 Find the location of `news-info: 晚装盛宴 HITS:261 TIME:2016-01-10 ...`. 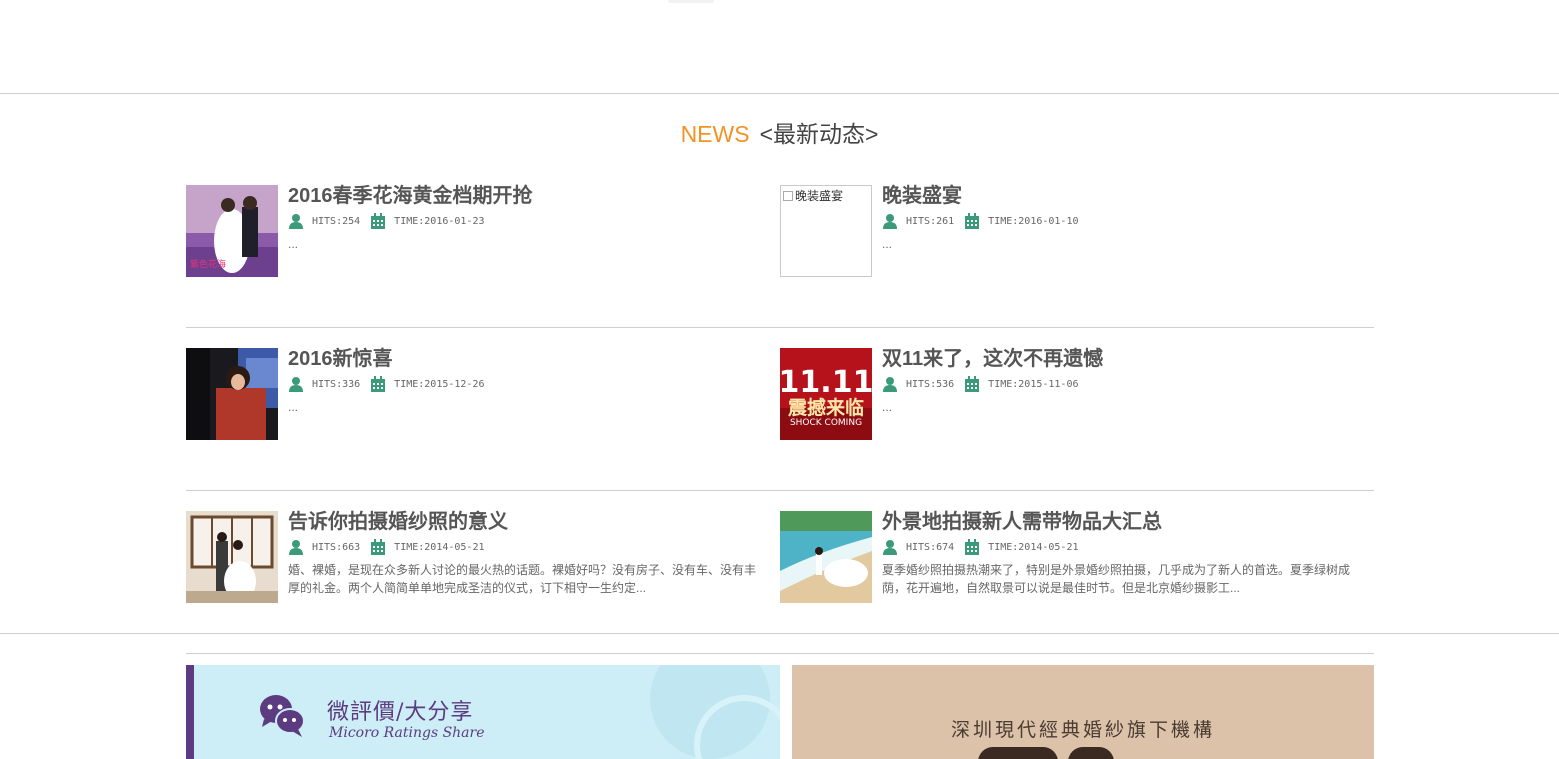

news-info: 晚装盛宴 HITS:261 TIME:2016-01-10 ... is located at coordinates (1117, 219).